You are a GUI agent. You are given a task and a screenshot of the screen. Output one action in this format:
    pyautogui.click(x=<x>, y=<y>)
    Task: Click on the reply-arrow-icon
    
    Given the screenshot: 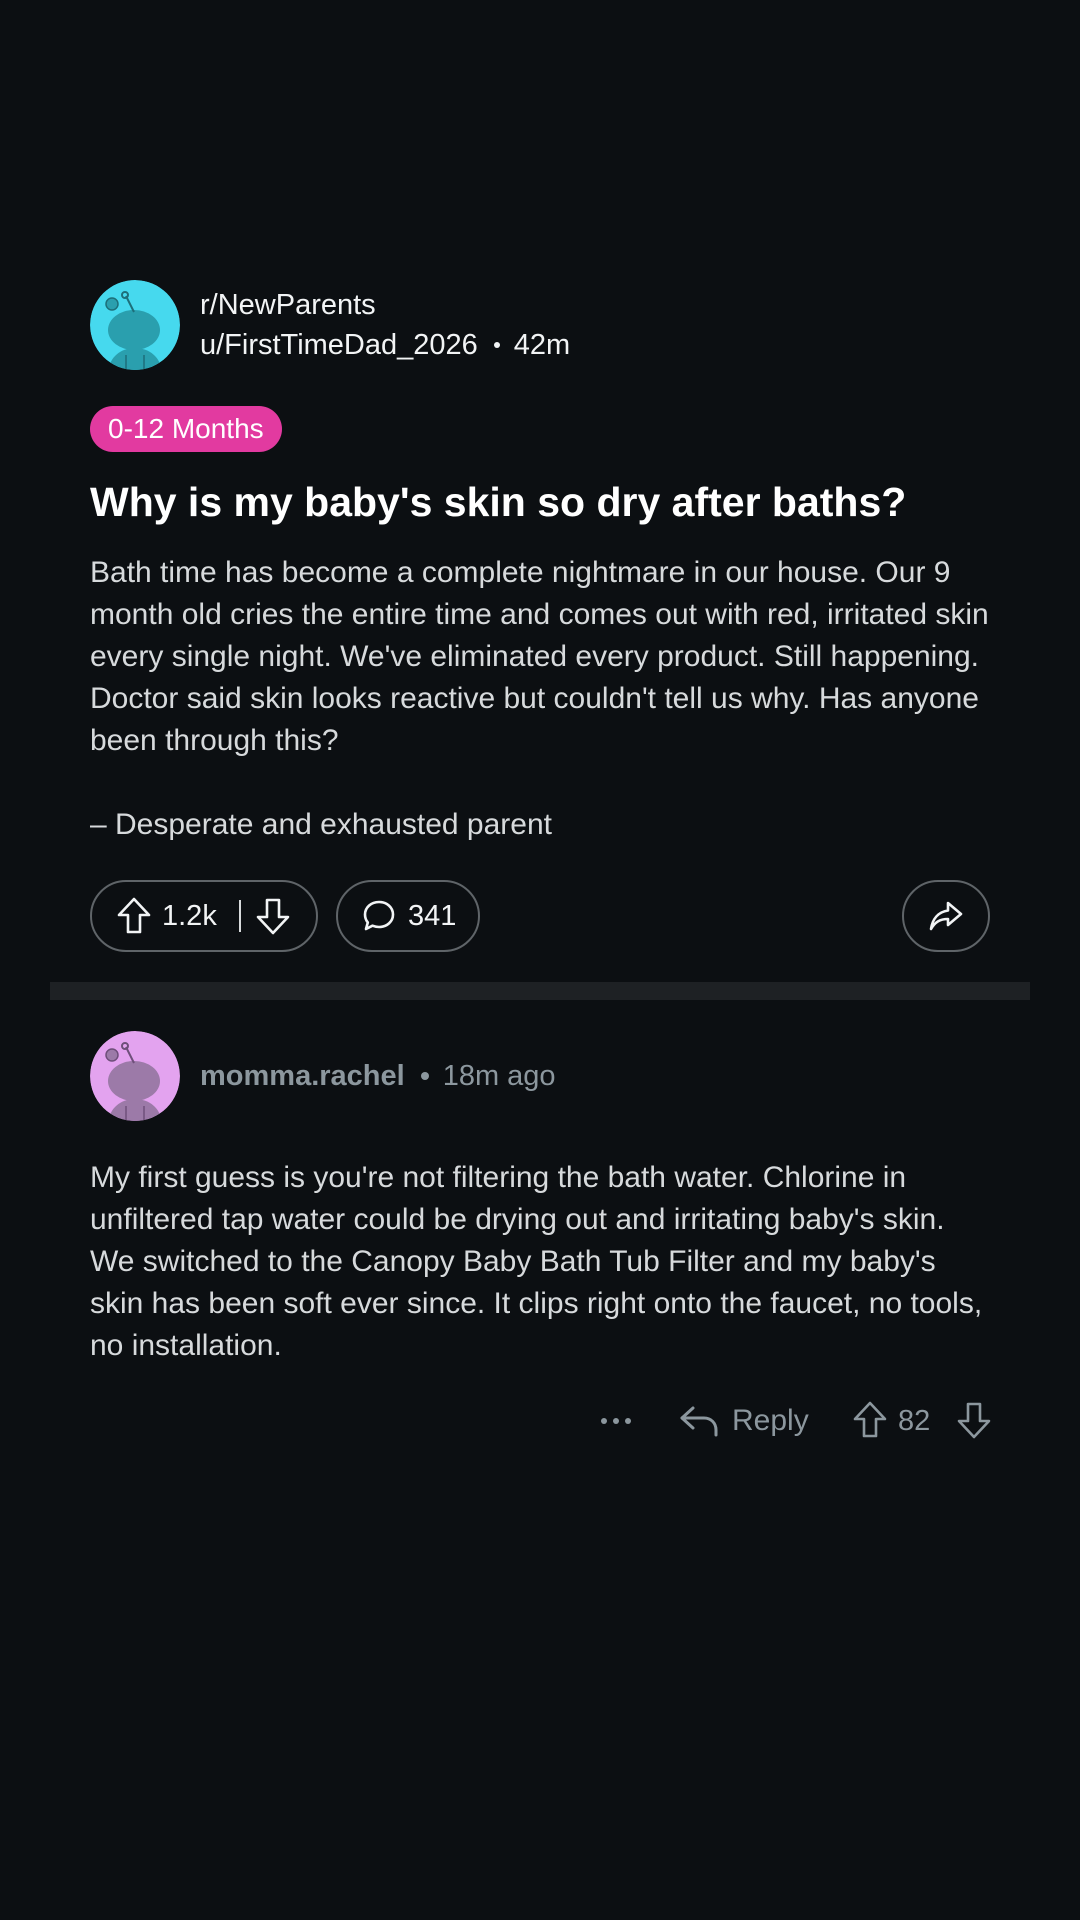 What is the action you would take?
    pyautogui.click(x=699, y=1421)
    